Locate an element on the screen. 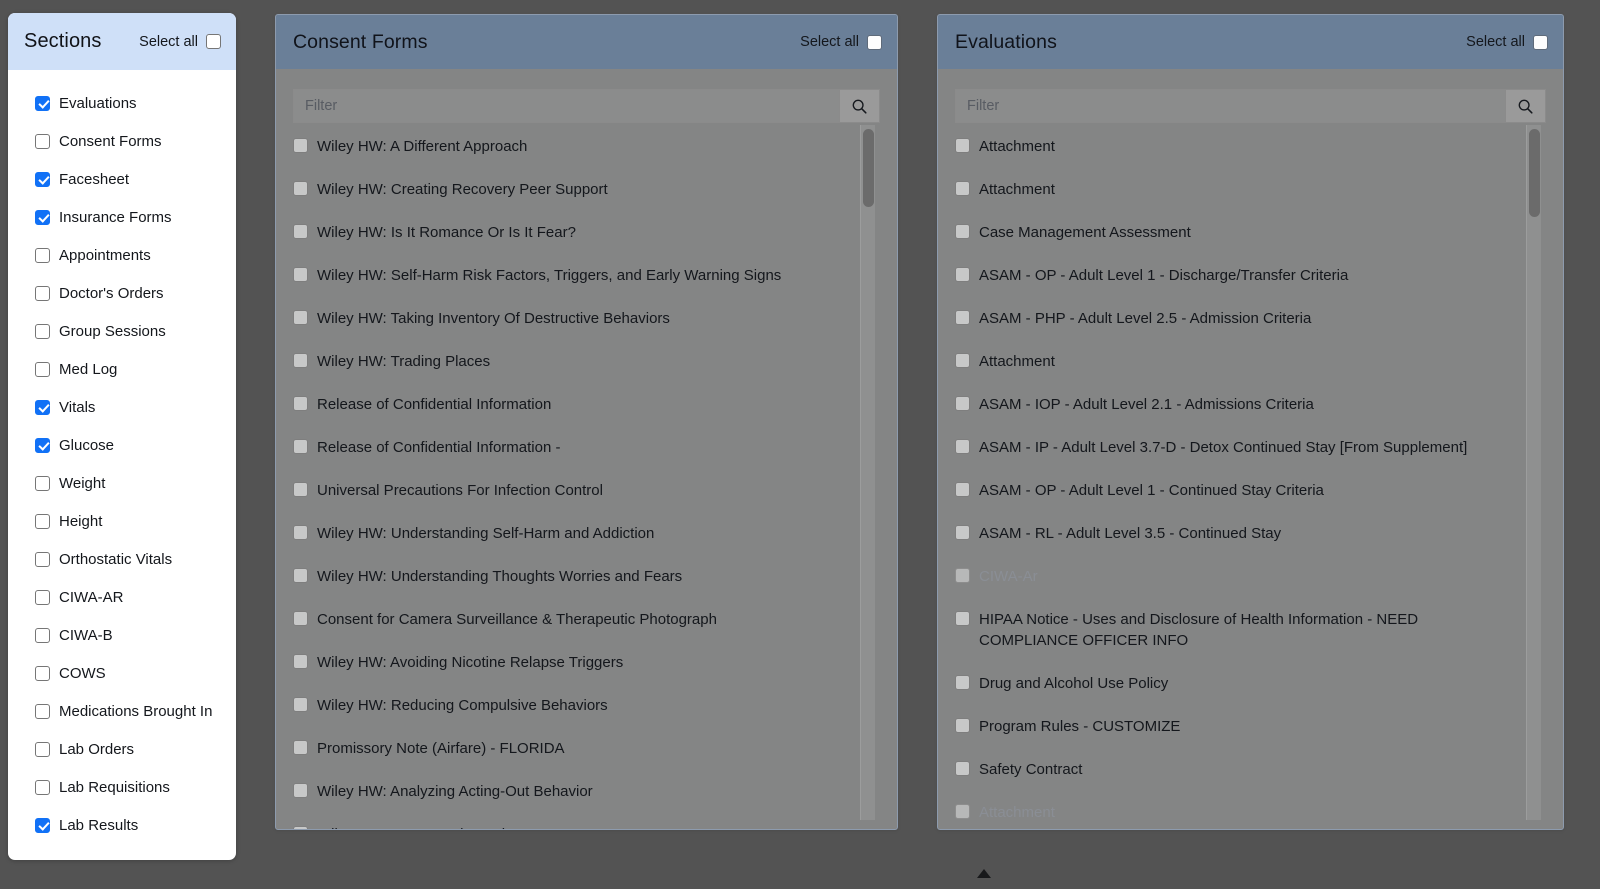  consent-forms-select-all: Select all is located at coordinates (841, 42).